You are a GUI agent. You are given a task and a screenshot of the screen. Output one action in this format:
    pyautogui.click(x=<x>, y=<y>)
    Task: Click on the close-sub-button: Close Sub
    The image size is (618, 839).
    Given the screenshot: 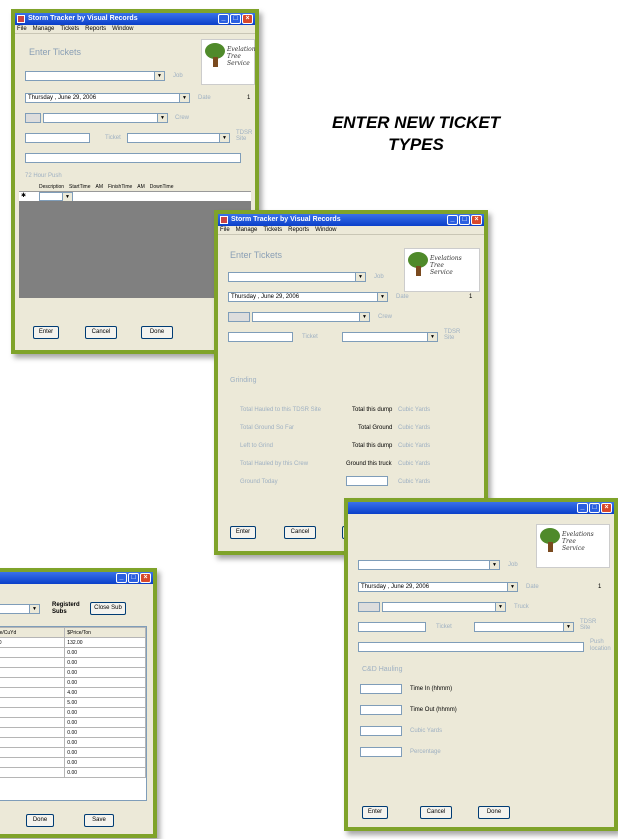 What is the action you would take?
    pyautogui.click(x=108, y=608)
    